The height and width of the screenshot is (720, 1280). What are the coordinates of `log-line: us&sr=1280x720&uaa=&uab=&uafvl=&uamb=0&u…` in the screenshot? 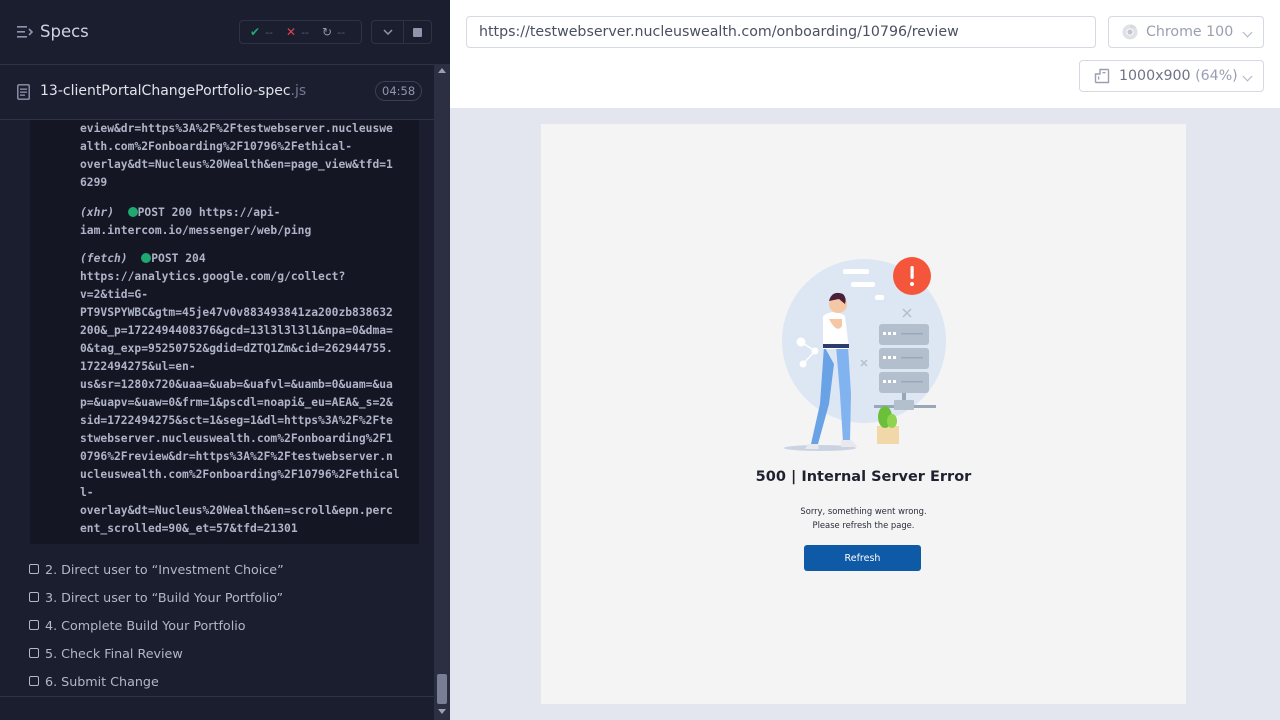 It's located at (236, 384).